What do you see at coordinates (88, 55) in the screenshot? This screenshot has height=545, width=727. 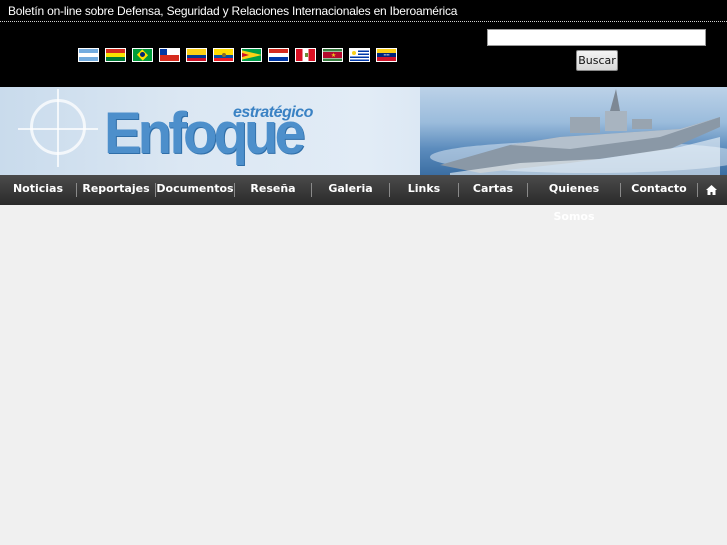 I see `argentina-flag-icon` at bounding box center [88, 55].